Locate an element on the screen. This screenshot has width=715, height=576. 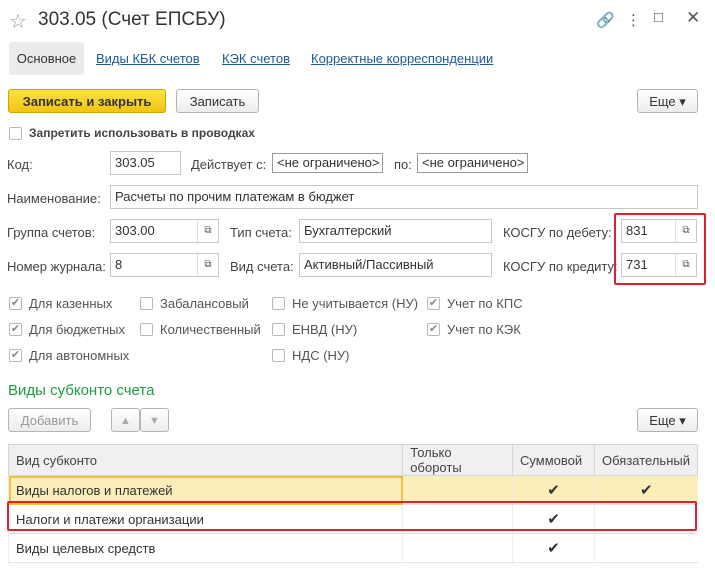
journal-label: Номер журнала: is located at coordinates (56, 266).